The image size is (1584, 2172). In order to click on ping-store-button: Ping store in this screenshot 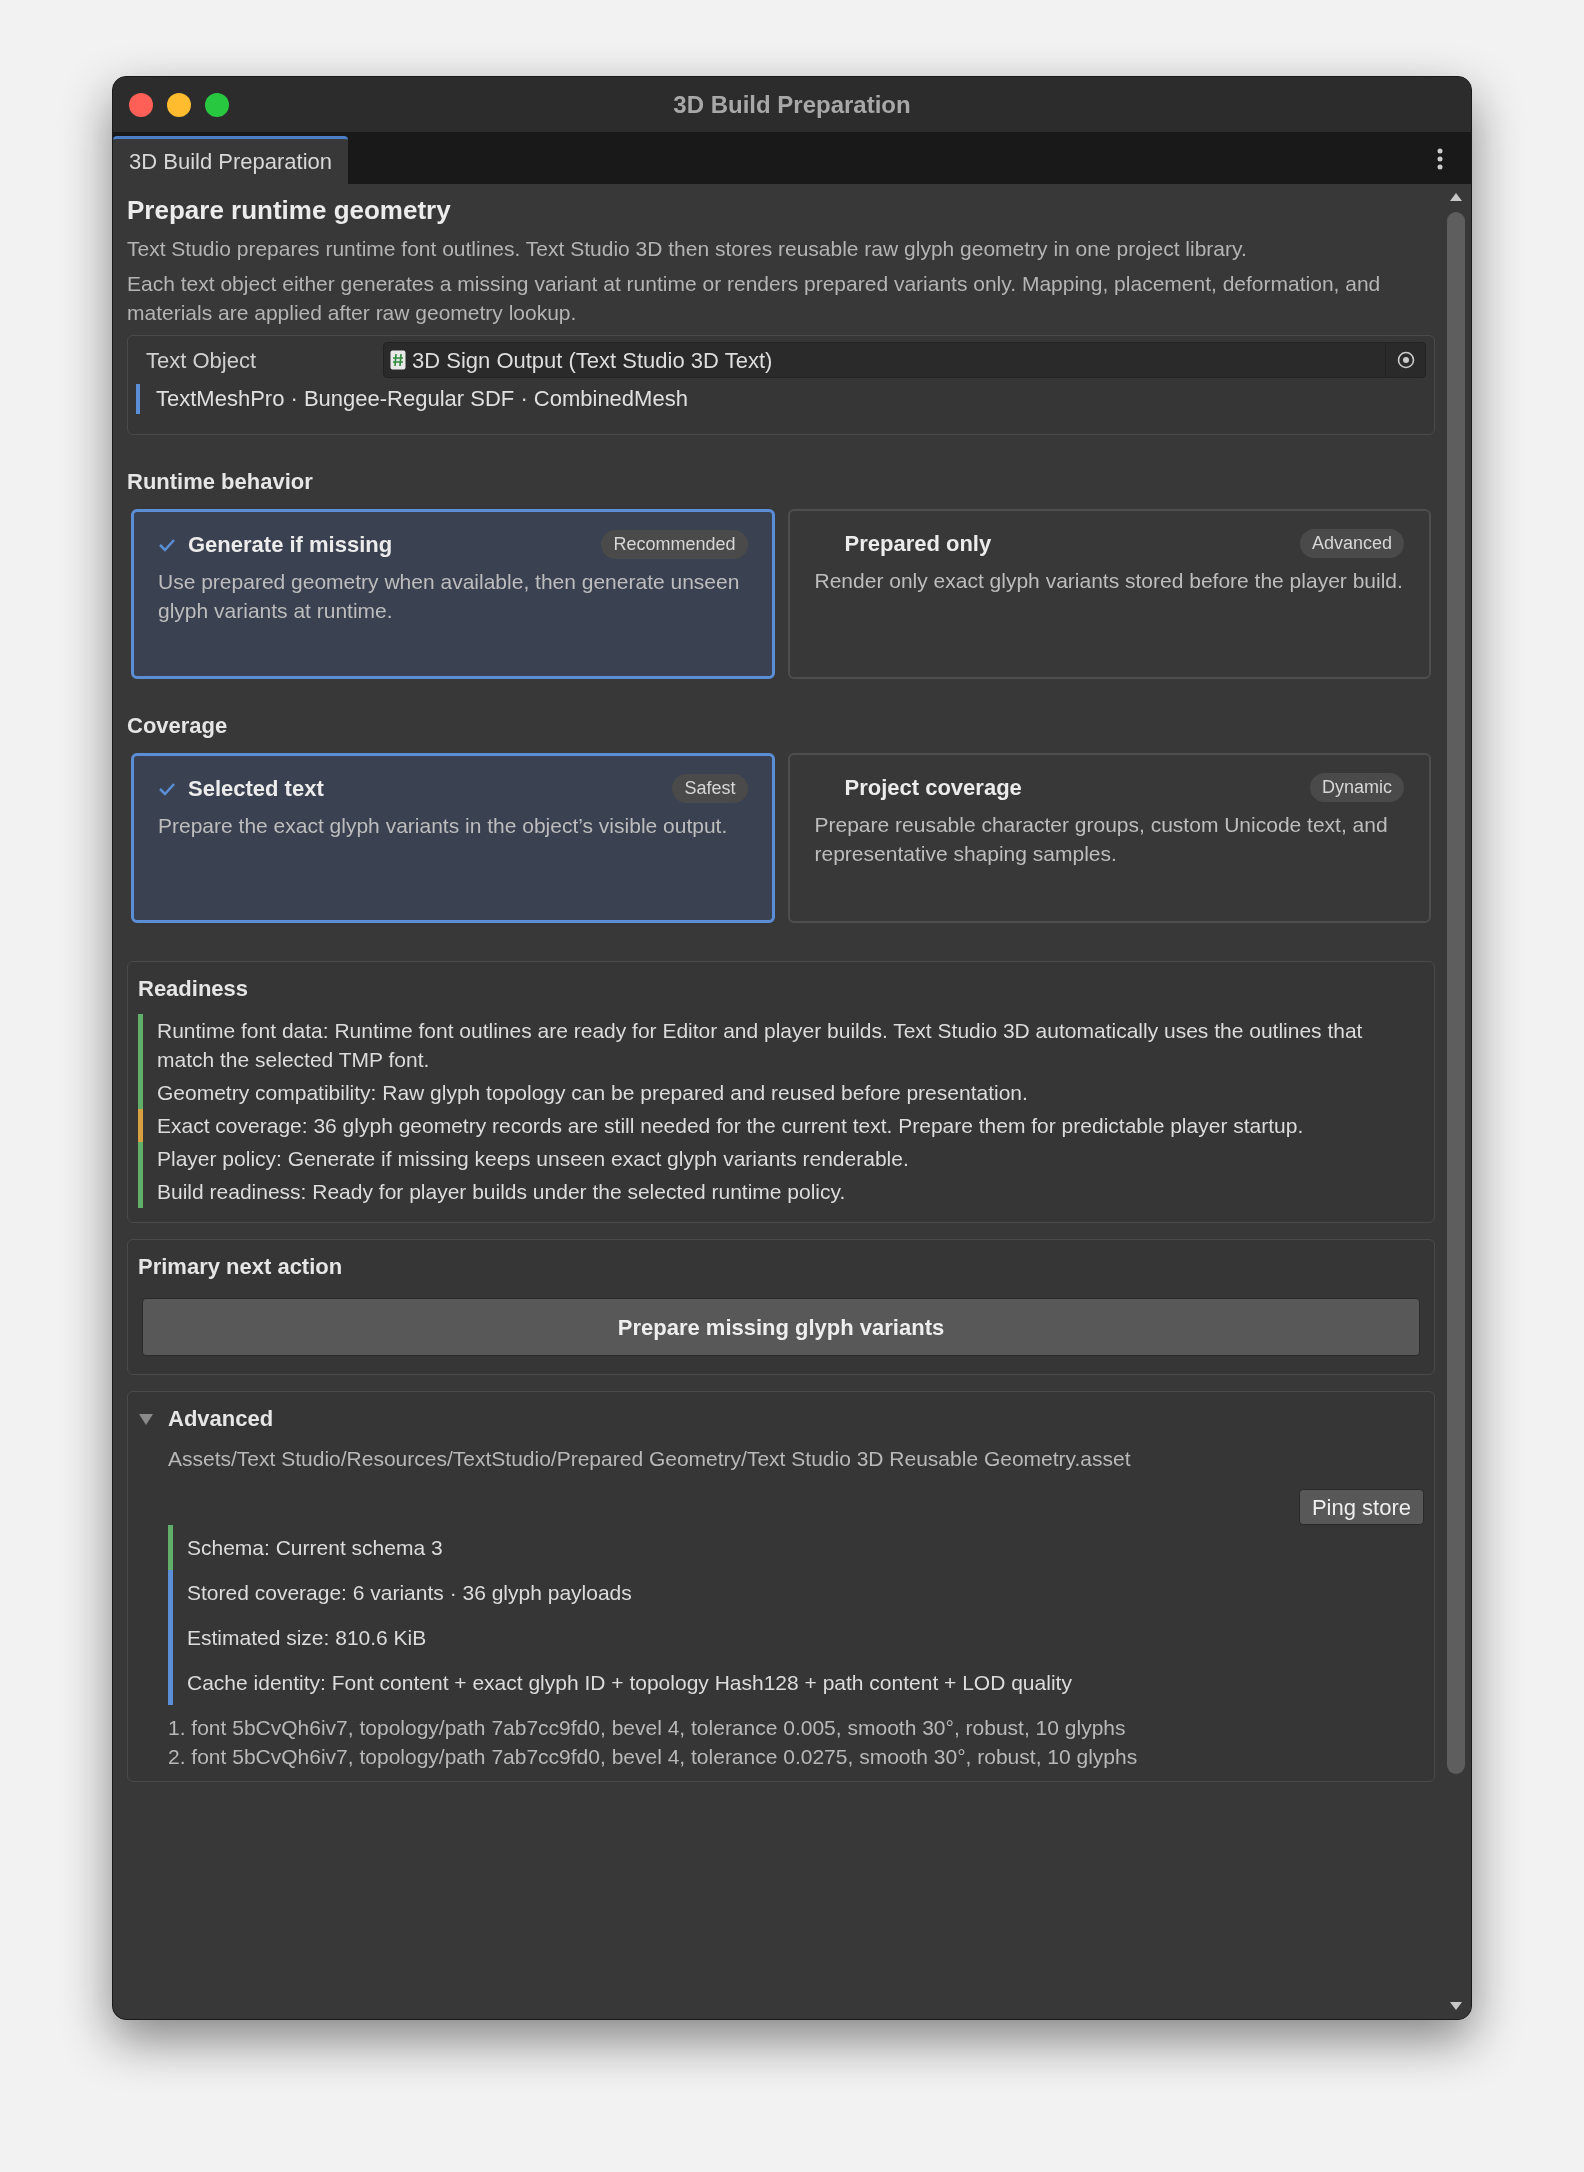, I will do `click(1361, 1507)`.